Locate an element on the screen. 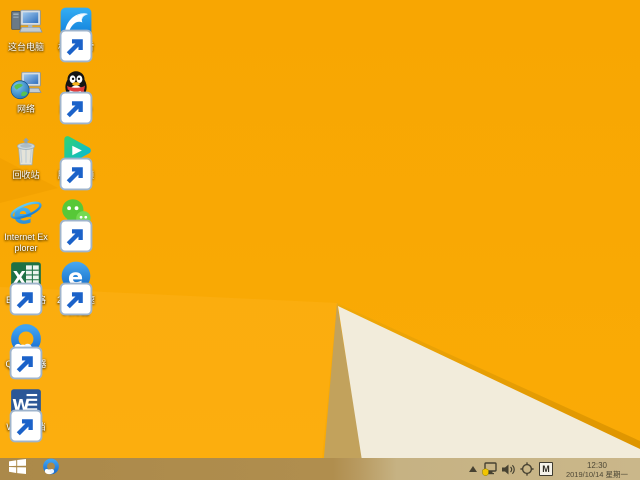  desktop-icon-label: 这台电脑 is located at coordinates (25, 47).